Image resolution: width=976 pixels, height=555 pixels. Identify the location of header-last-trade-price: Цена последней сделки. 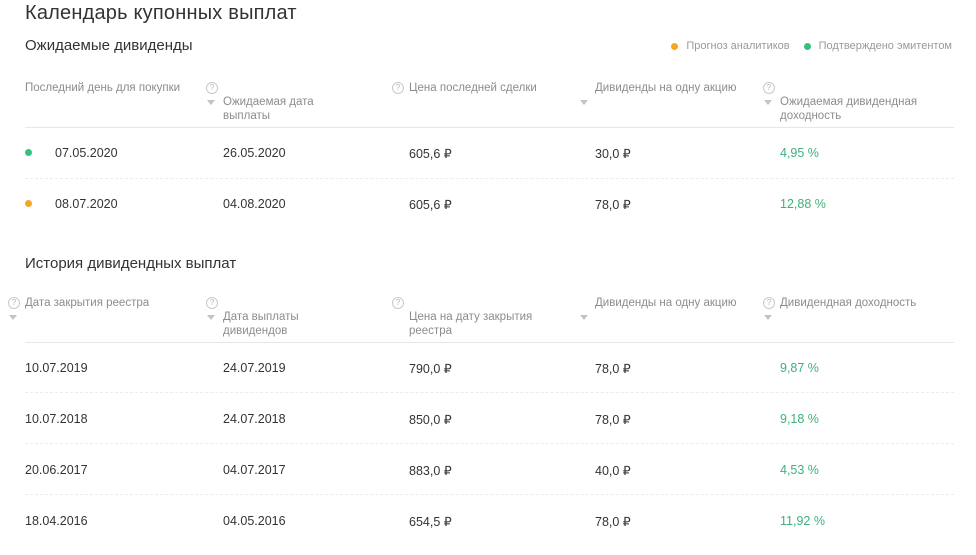
(473, 88).